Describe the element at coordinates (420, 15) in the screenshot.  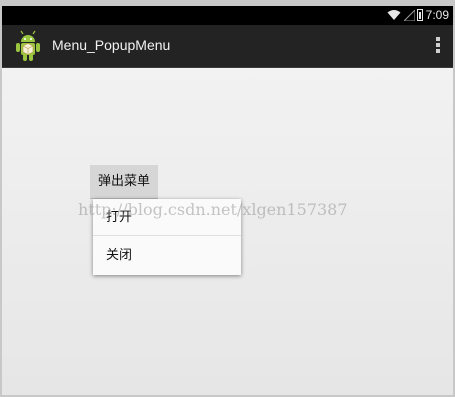
I see `battery-icon` at that location.